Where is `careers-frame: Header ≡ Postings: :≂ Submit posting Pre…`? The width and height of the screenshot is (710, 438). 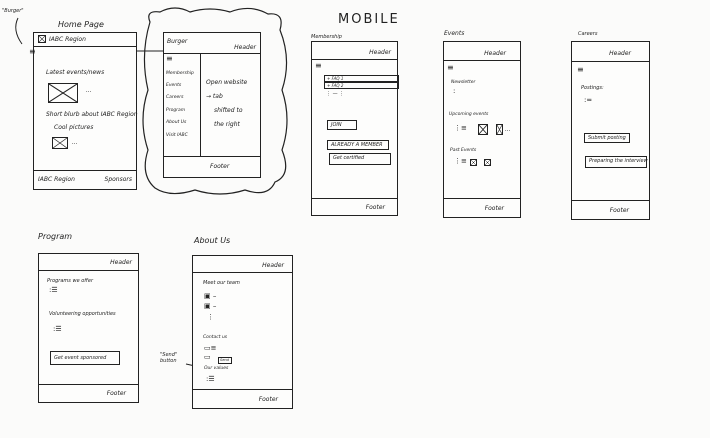
careers-frame: Header ≡ Postings: :≂ Submit posting Pre… is located at coordinates (610, 130).